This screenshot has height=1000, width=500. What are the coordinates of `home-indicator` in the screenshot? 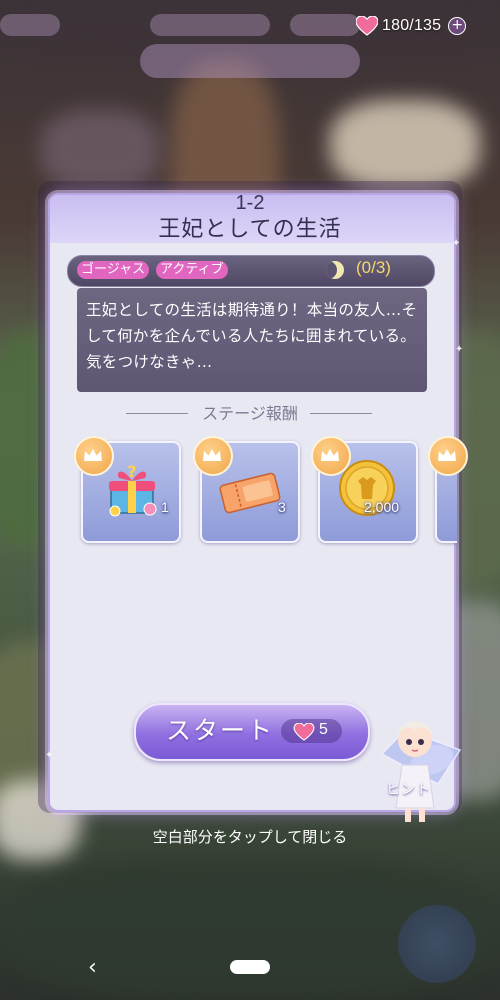 It's located at (250, 967).